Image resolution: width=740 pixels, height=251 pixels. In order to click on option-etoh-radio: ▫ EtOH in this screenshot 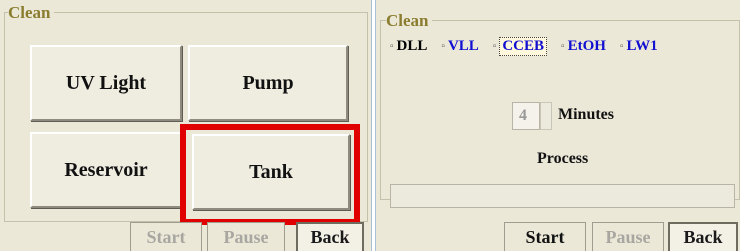, I will do `click(583, 46)`.